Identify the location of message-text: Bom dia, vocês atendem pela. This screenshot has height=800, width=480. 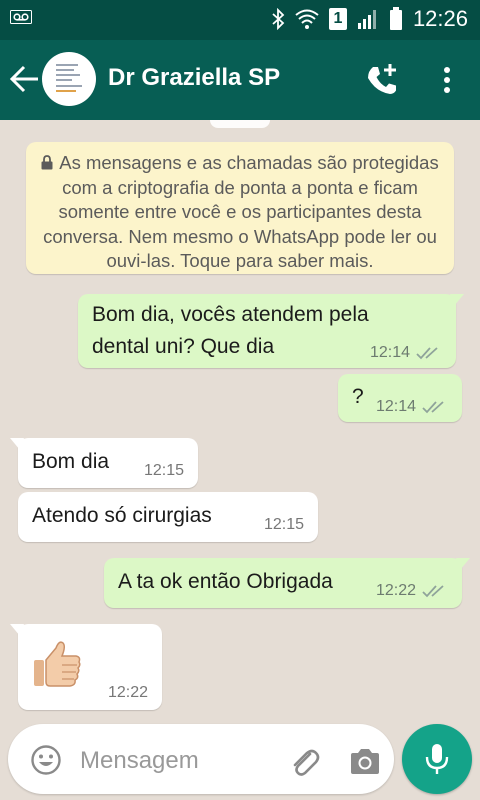
(230, 314).